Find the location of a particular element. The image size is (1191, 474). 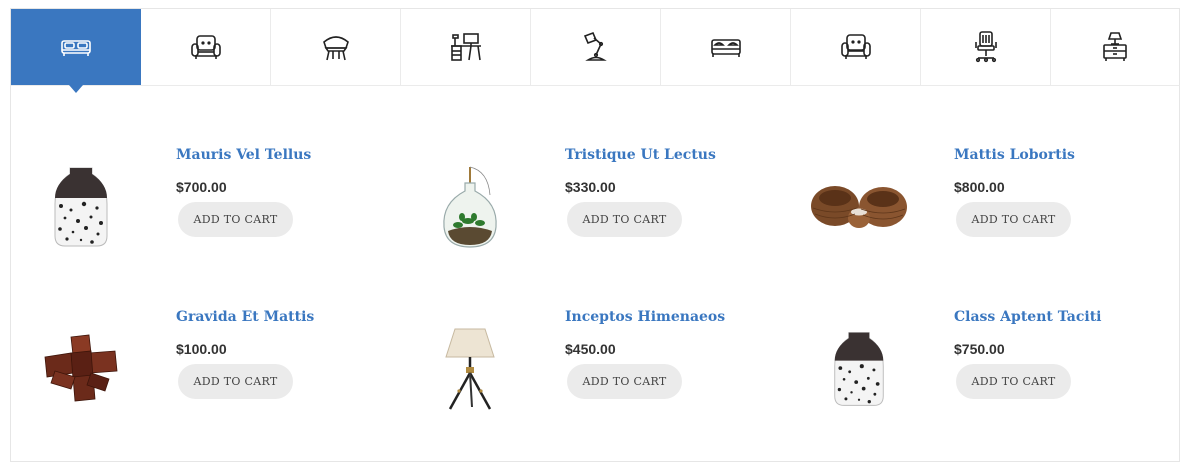

glass-terrarium-image is located at coordinates (470, 207).